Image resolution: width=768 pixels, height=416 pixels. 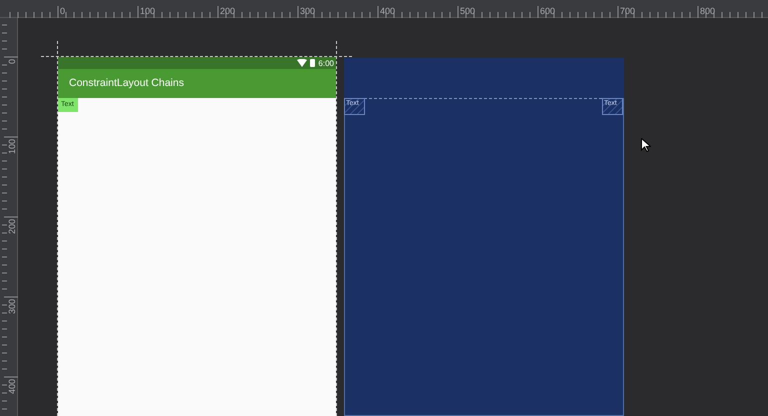 I want to click on mouse-cursor-icon, so click(x=646, y=145).